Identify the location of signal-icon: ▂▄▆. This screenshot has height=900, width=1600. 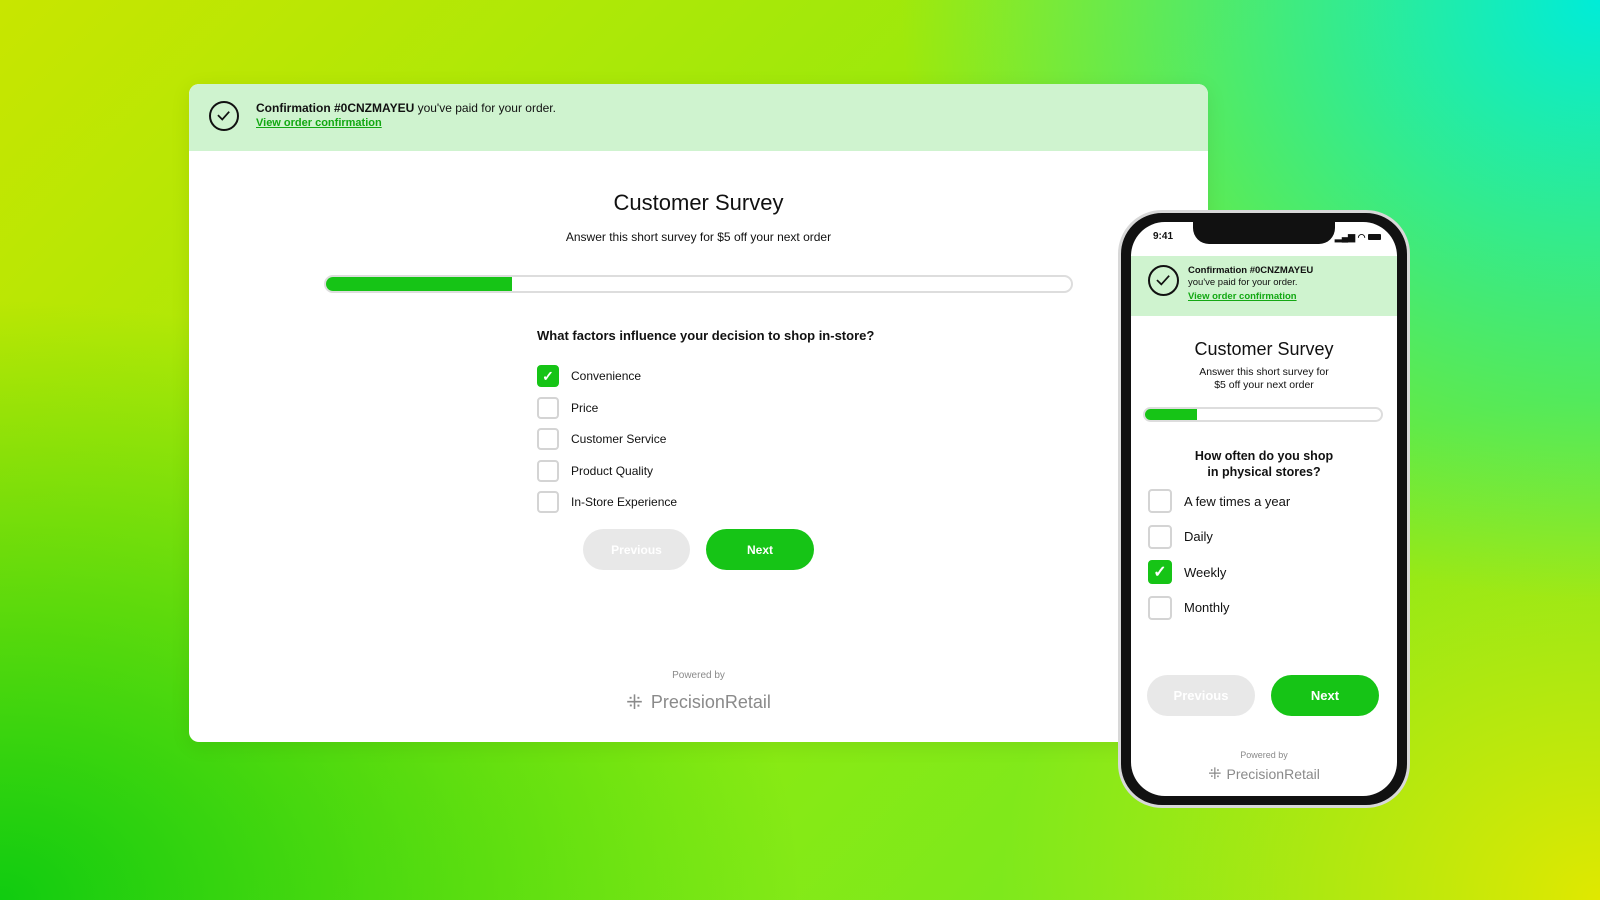
(1345, 237).